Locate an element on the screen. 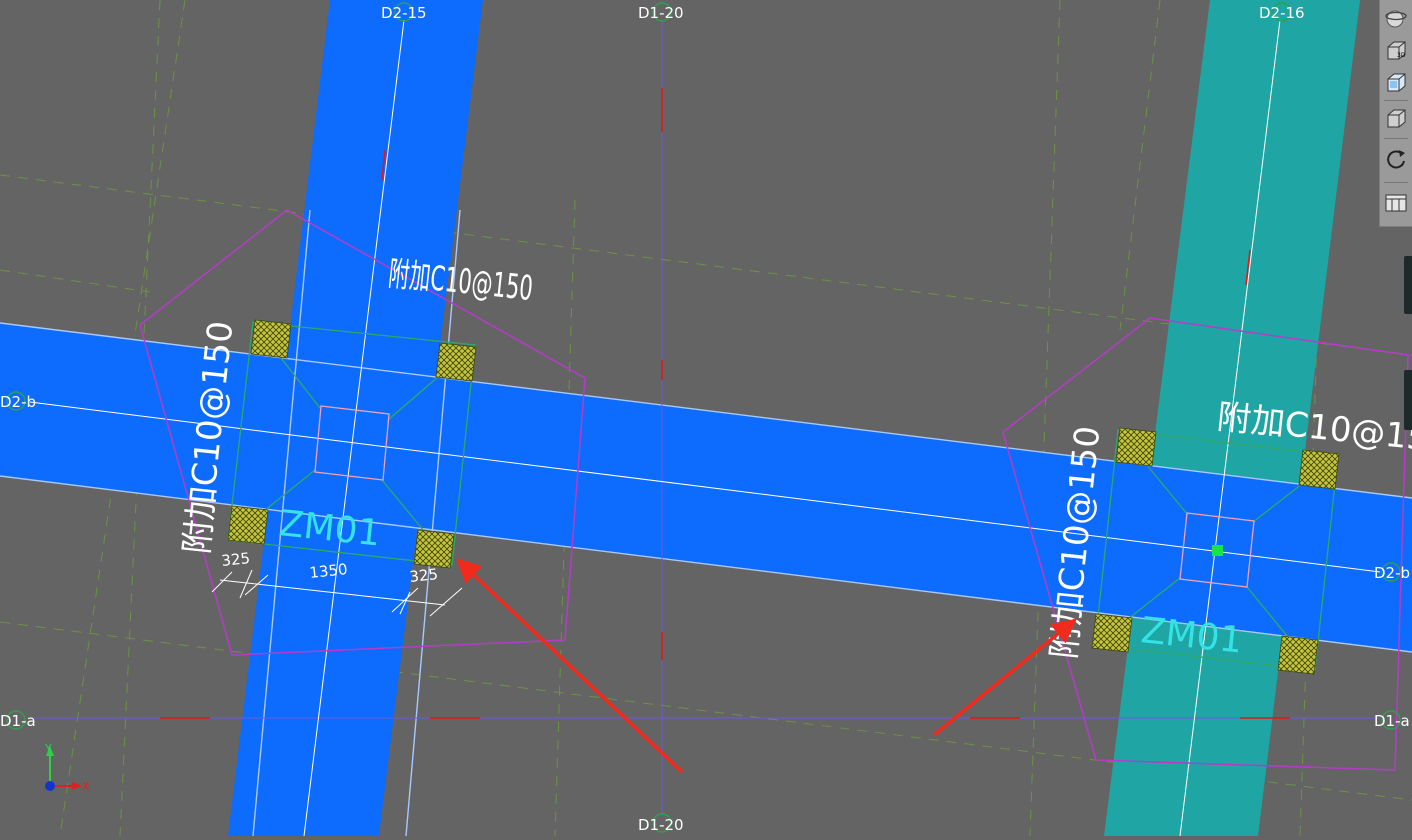 The height and width of the screenshot is (840, 1412). ucs-x-label: X is located at coordinates (86, 786).